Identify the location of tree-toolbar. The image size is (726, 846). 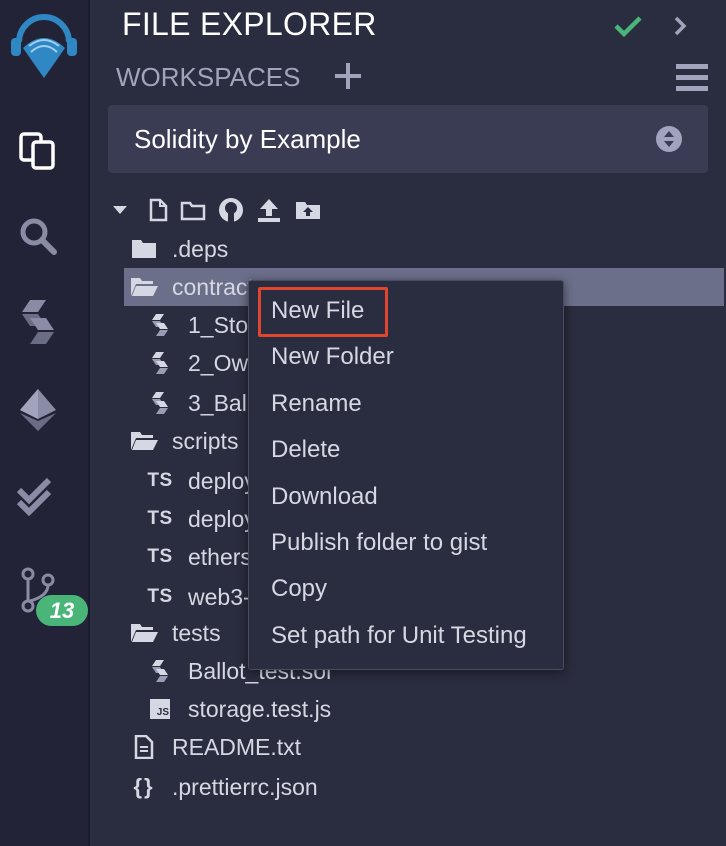
(221, 210).